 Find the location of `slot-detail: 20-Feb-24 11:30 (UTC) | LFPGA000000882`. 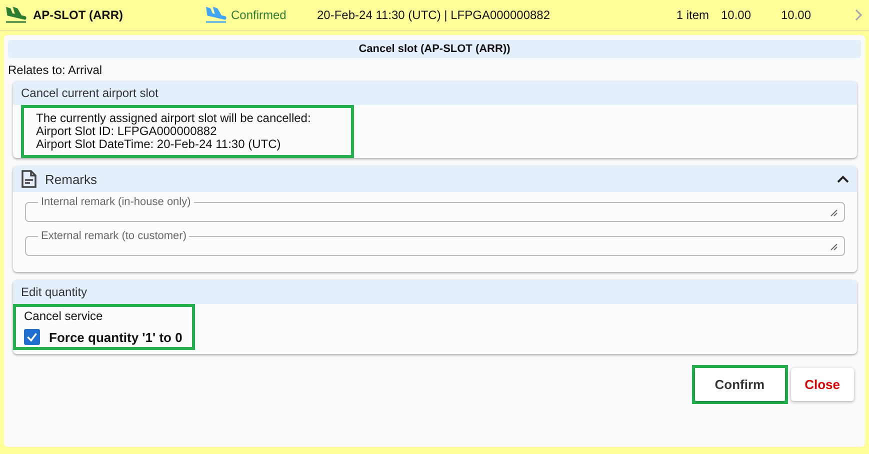

slot-detail: 20-Feb-24 11:30 (UTC) | LFPGA000000882 is located at coordinates (434, 15).